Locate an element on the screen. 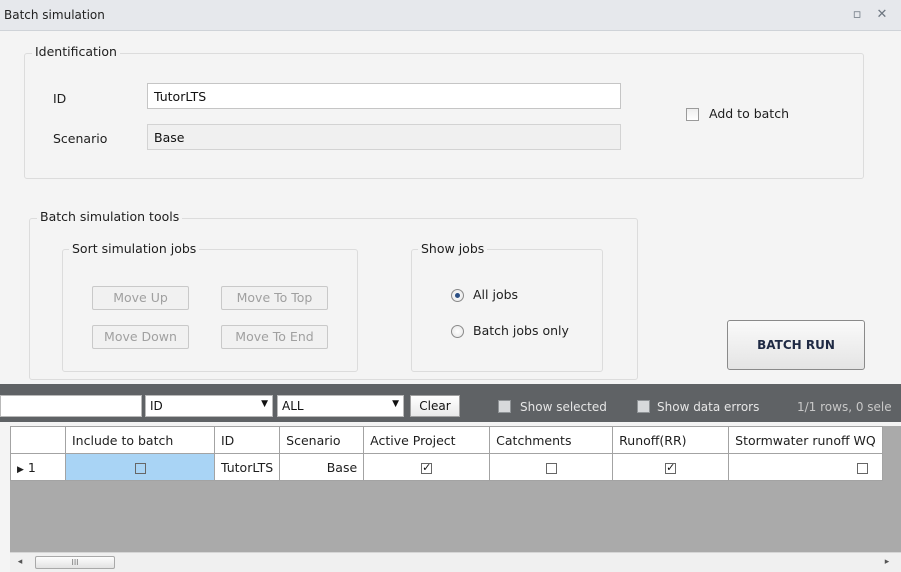 Image resolution: width=901 pixels, height=572 pixels. scroll-left-icon: ◂ is located at coordinates (20, 563).